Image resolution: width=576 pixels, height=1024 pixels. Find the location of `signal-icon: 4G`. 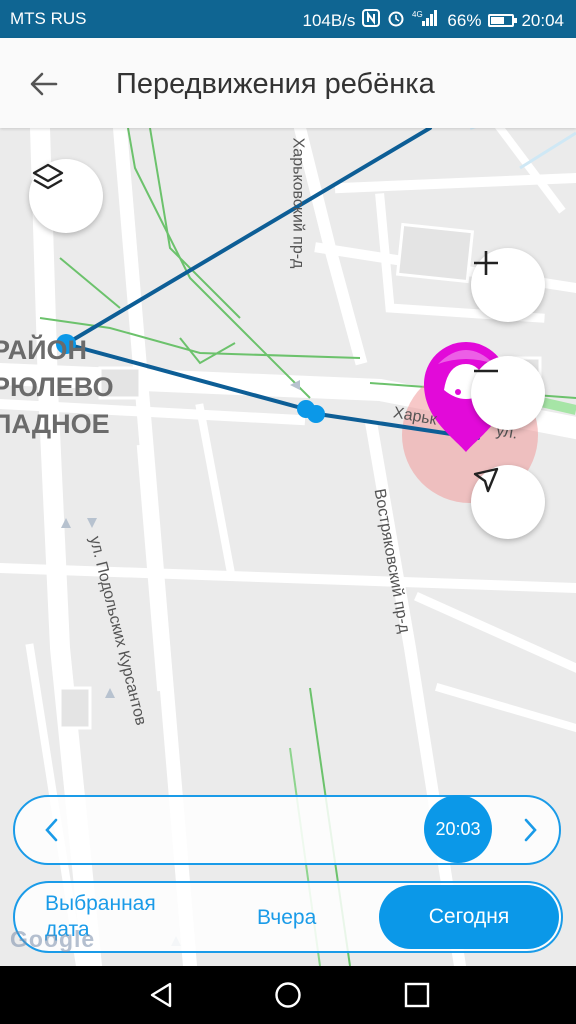

signal-icon: 4G is located at coordinates (426, 20).